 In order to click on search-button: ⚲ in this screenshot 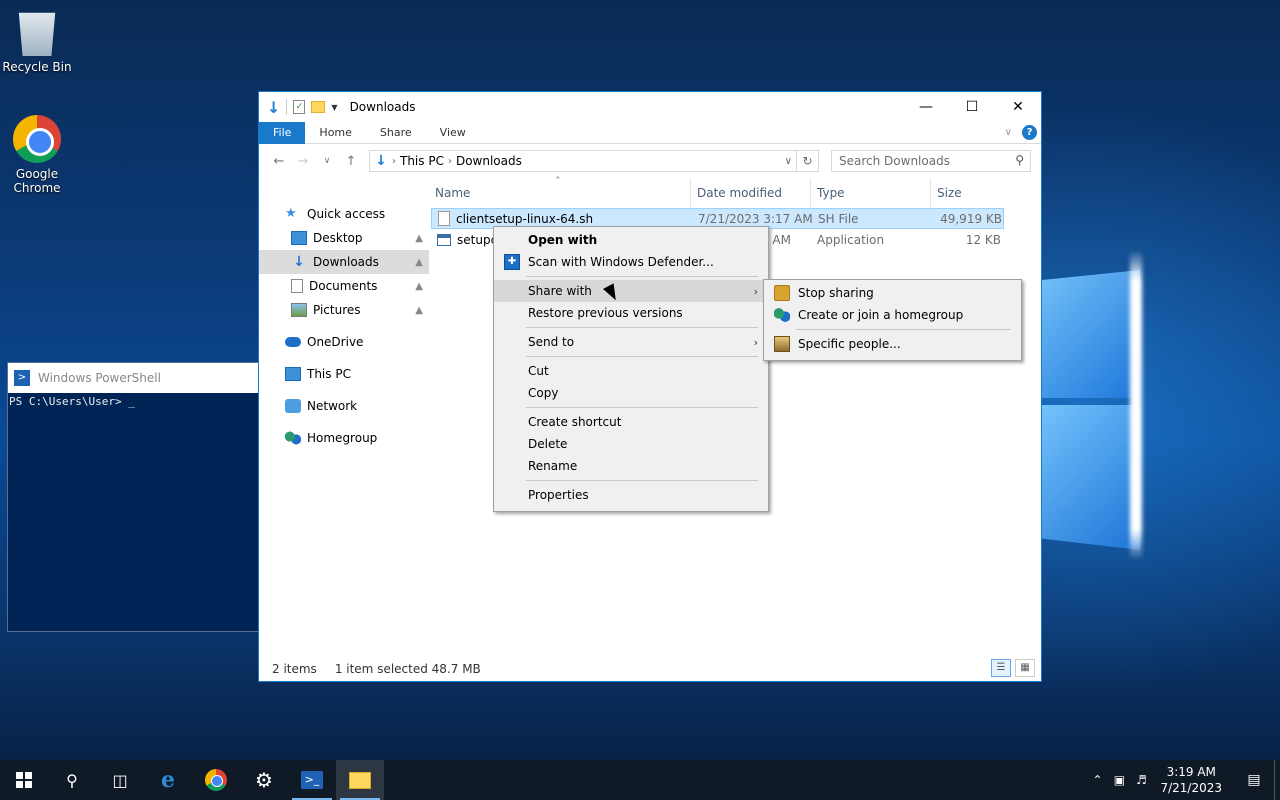, I will do `click(72, 780)`.